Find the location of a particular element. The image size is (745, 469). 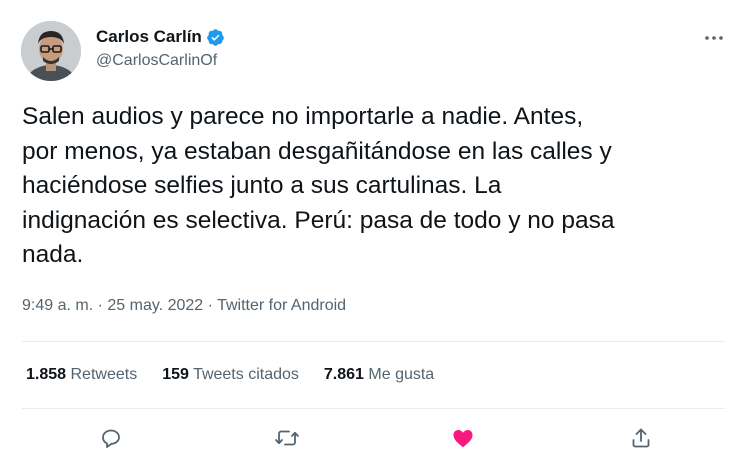

heart-icon is located at coordinates (463, 439).